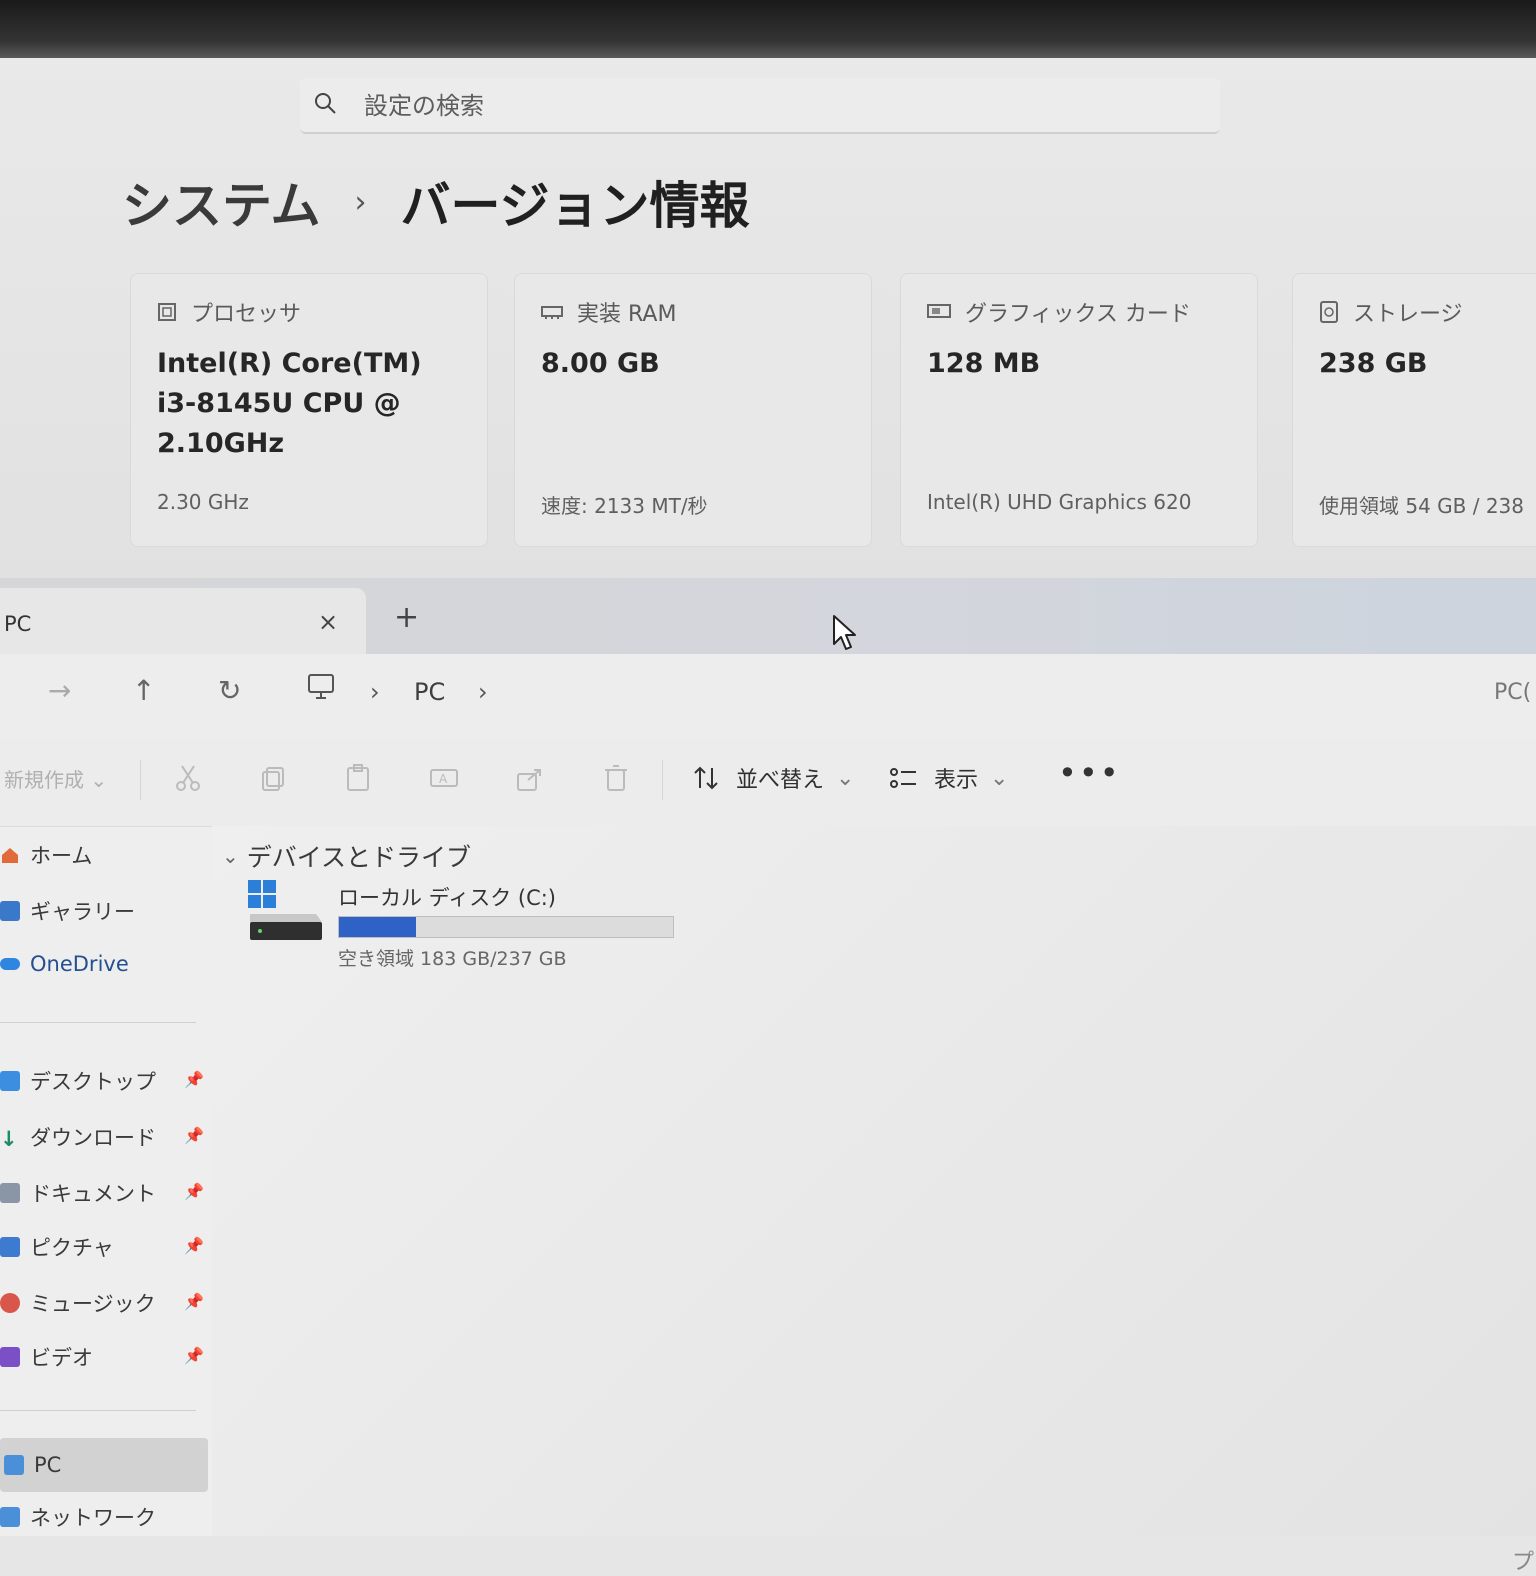 This screenshot has height=1576, width=1536. I want to click on ram-label: 実装 RAM, so click(627, 314).